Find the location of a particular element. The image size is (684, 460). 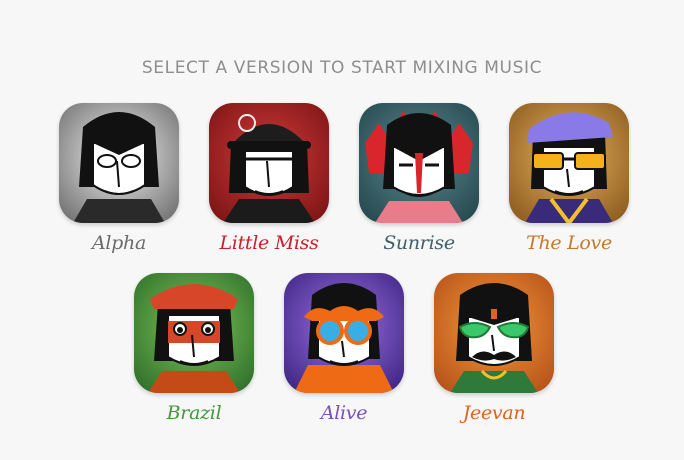

version-card-alive: Alive is located at coordinates (344, 348).